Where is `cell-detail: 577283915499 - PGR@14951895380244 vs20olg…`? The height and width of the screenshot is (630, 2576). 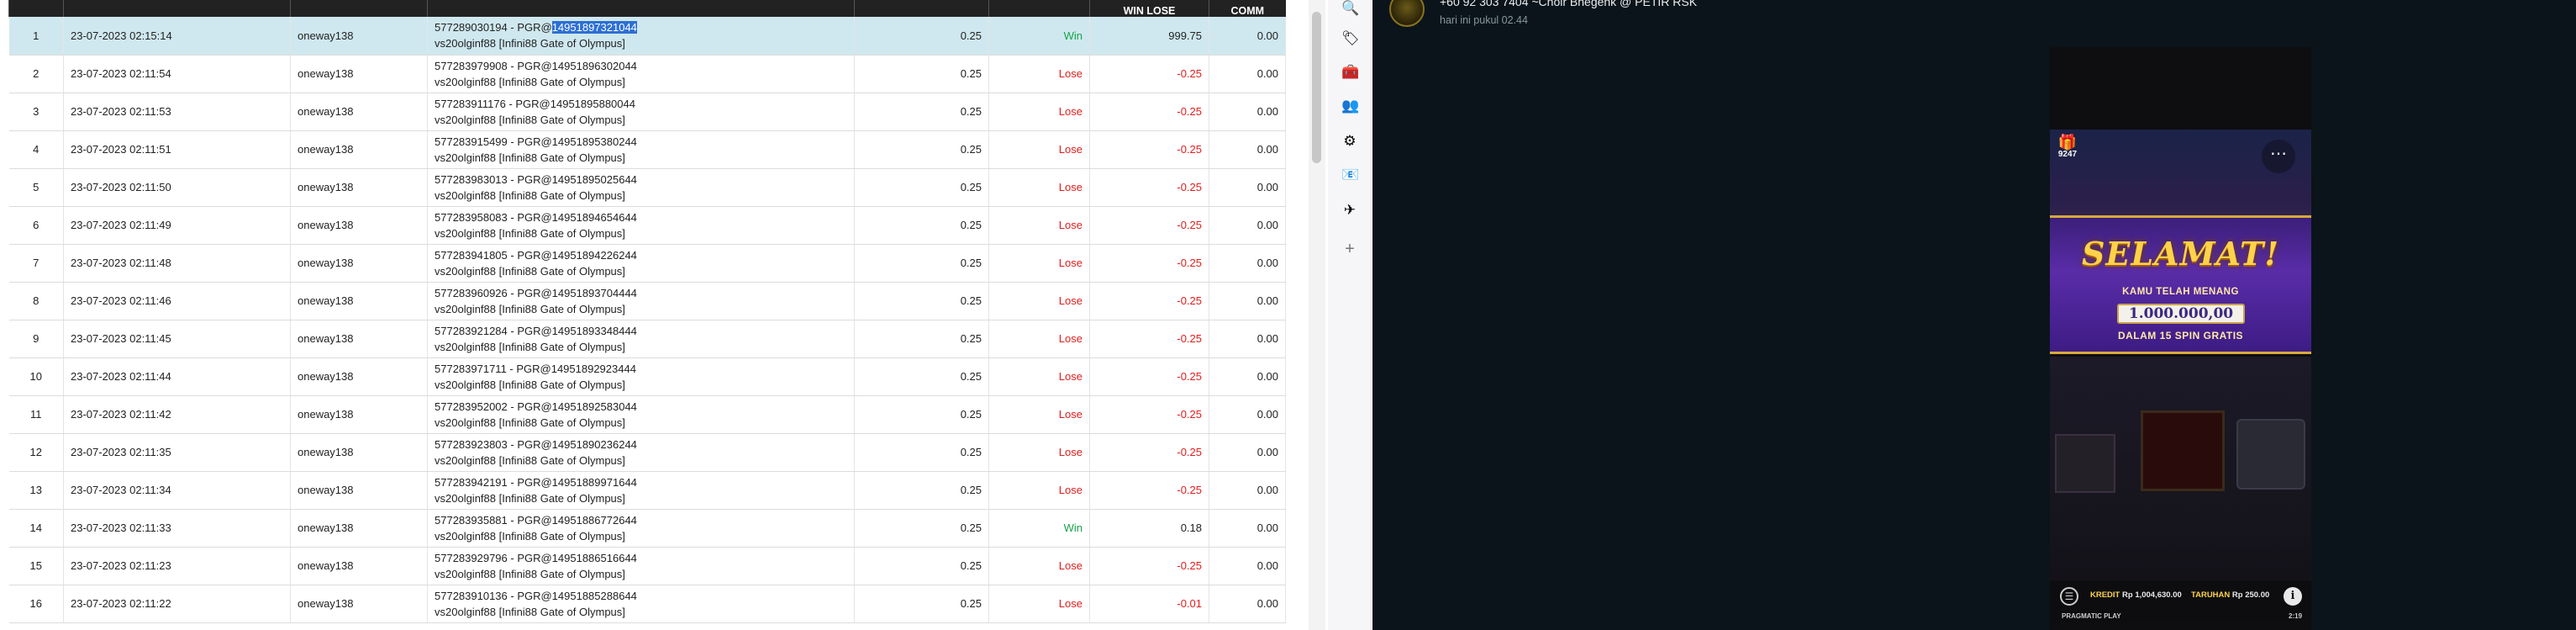
cell-detail: 577283915499 - PGR@14951895380244 vs20olg… is located at coordinates (641, 149).